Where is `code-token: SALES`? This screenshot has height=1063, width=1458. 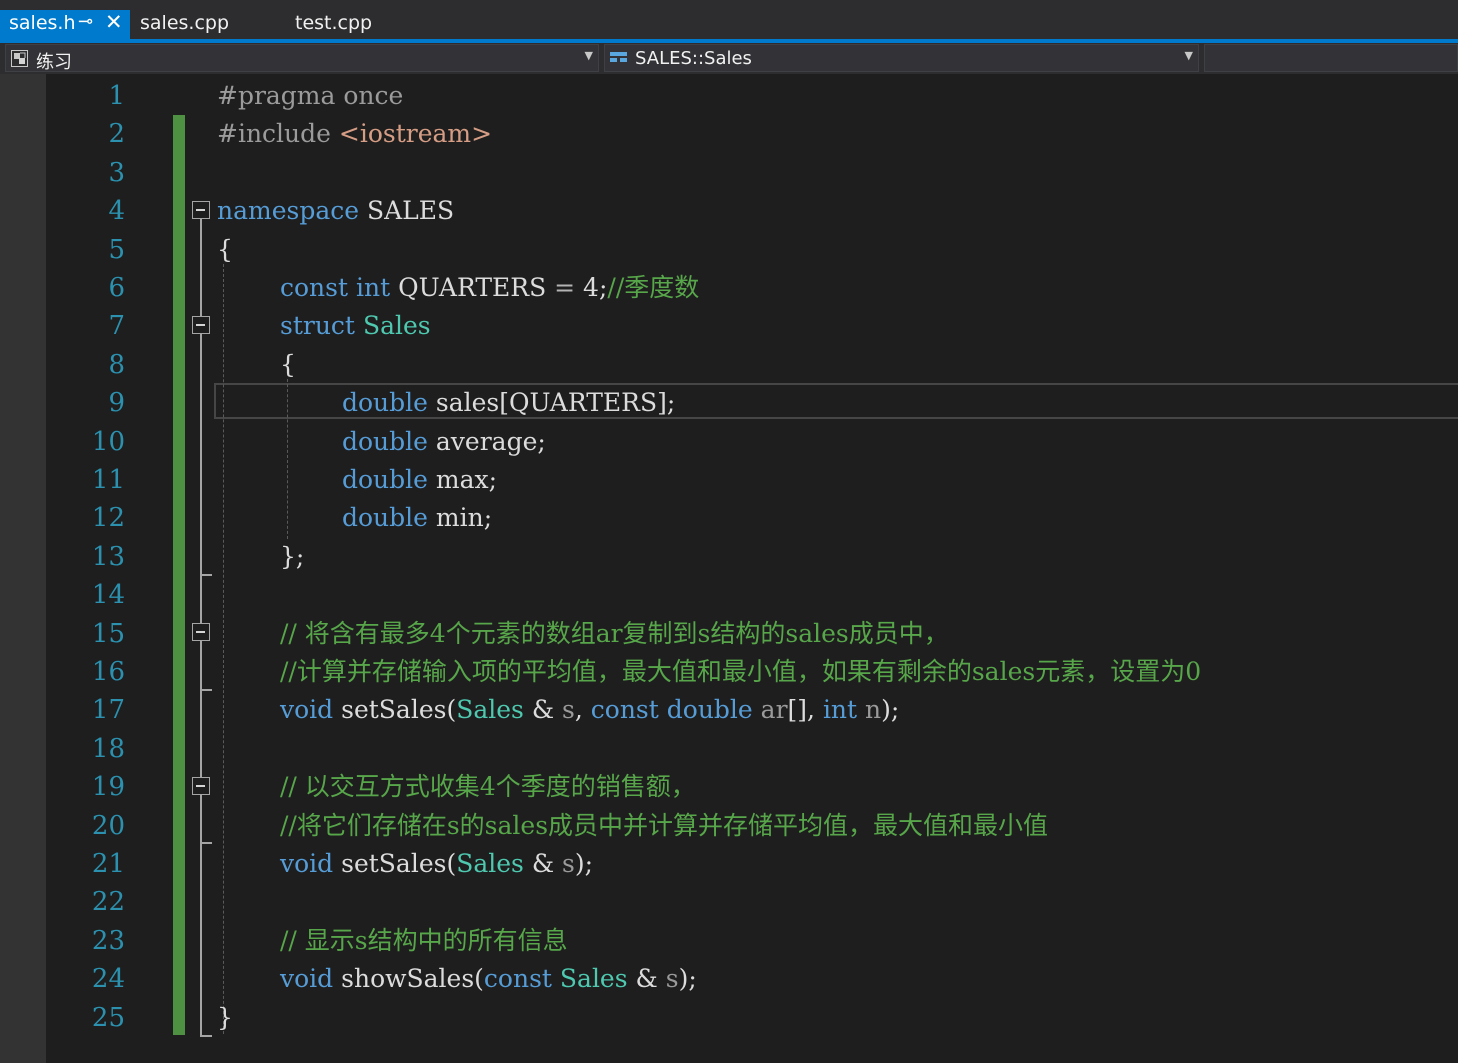
code-token: SALES is located at coordinates (407, 211).